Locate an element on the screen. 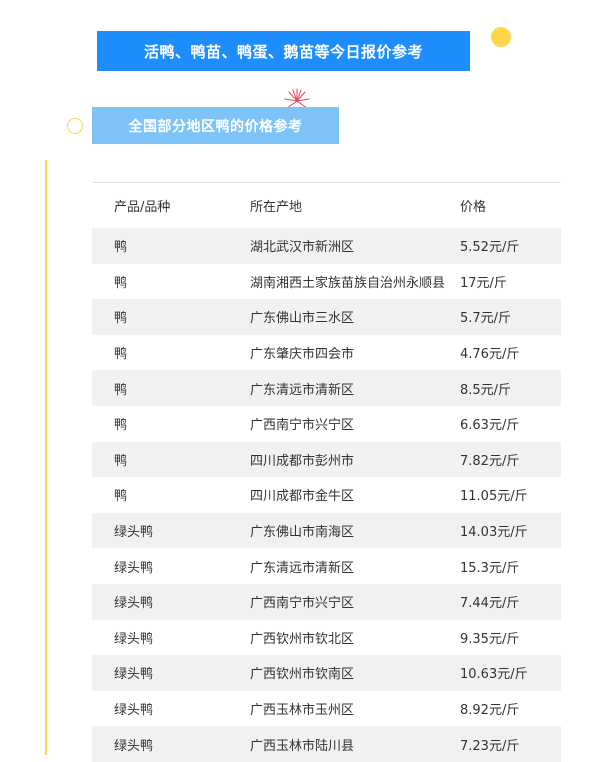 This screenshot has height=762, width=599. page-title: 活鸭、鸭苗、鸭蛋、鹅苗等今日报价参考 is located at coordinates (283, 51).